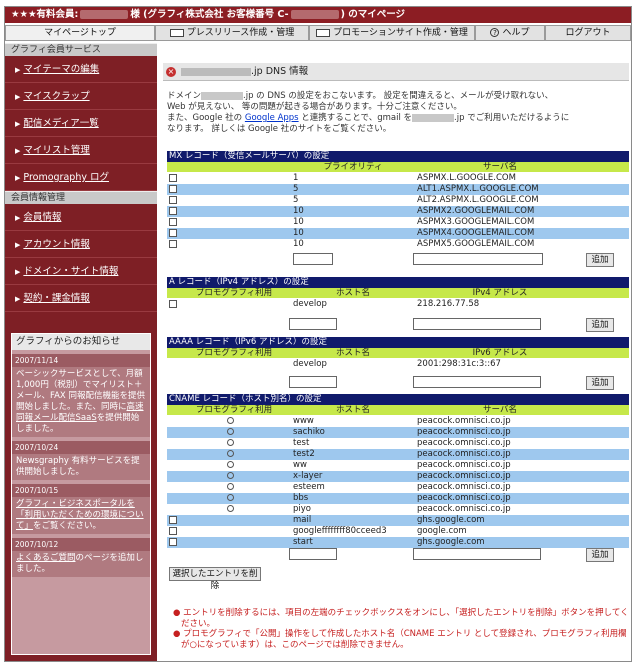 Image resolution: width=640 pixels, height=670 pixels. What do you see at coordinates (588, 33) in the screenshot?
I see `nav-logout: ログアウト` at bounding box center [588, 33].